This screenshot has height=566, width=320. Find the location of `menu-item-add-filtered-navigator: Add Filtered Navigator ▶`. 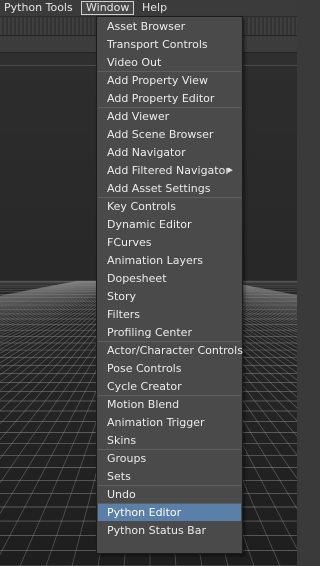

menu-item-add-filtered-navigator: Add Filtered Navigator ▶ is located at coordinates (169, 170).